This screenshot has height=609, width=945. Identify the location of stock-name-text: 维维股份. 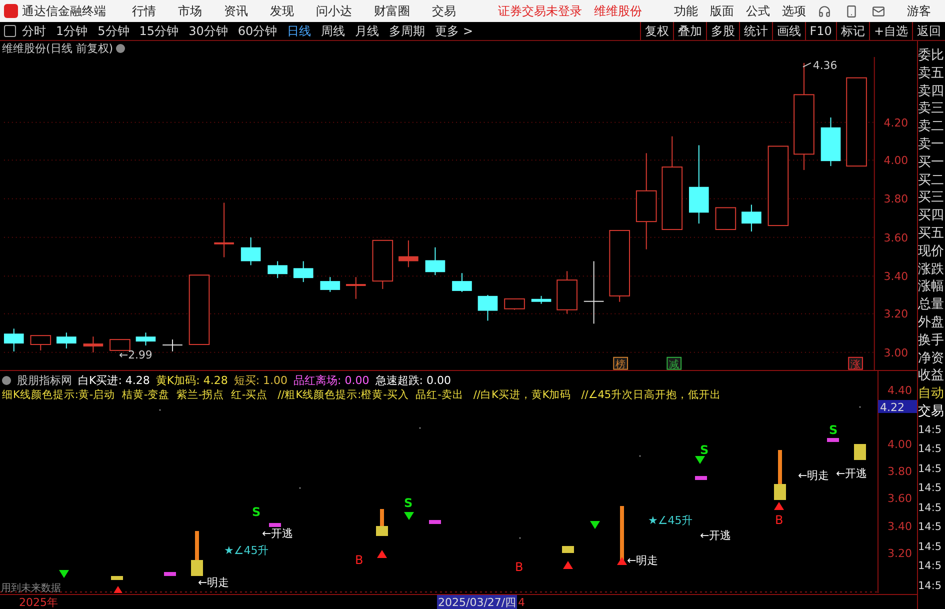
(618, 11).